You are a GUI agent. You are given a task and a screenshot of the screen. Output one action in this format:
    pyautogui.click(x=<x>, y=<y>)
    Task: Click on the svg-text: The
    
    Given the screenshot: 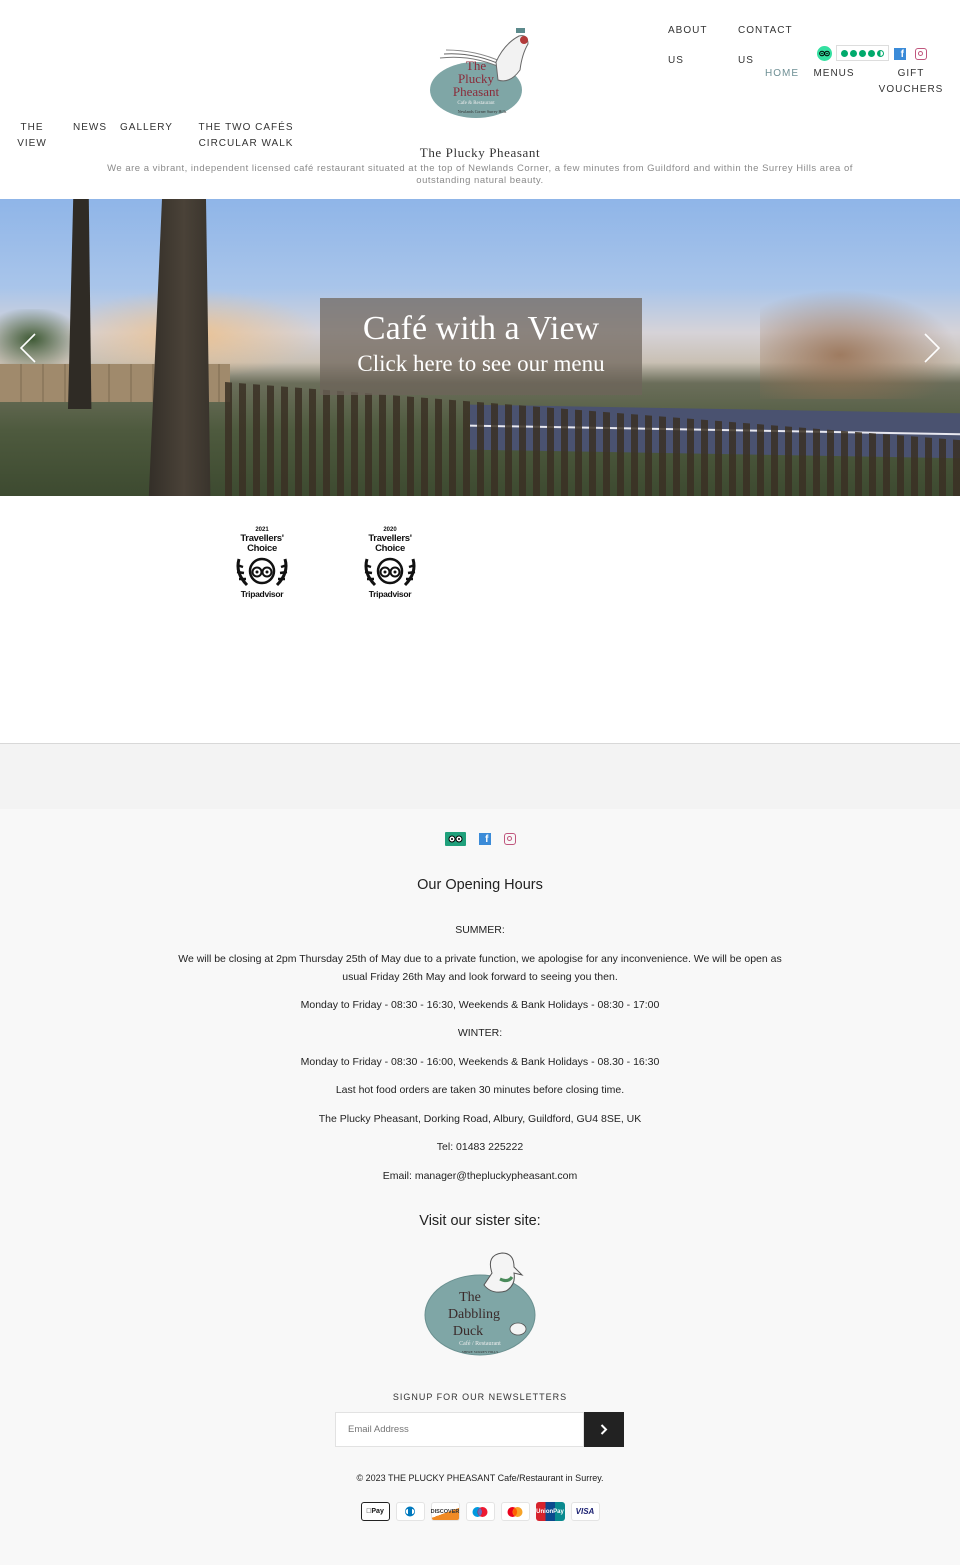 What is the action you would take?
    pyautogui.click(x=470, y=1297)
    